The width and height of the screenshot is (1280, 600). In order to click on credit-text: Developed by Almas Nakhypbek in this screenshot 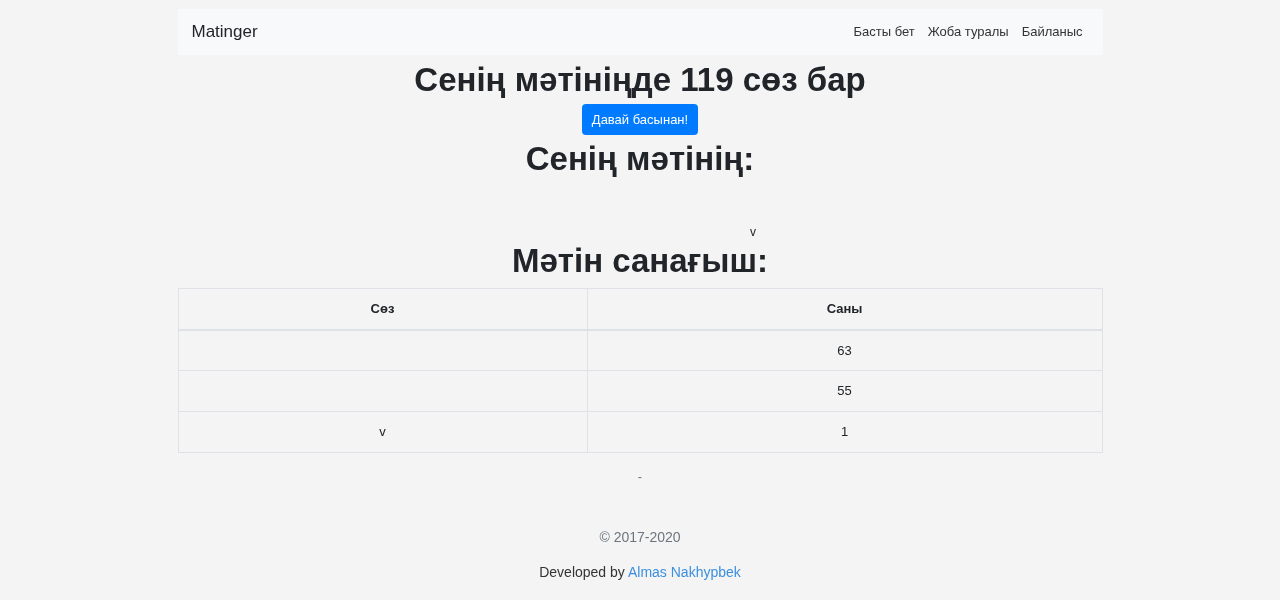, I will do `click(640, 572)`.